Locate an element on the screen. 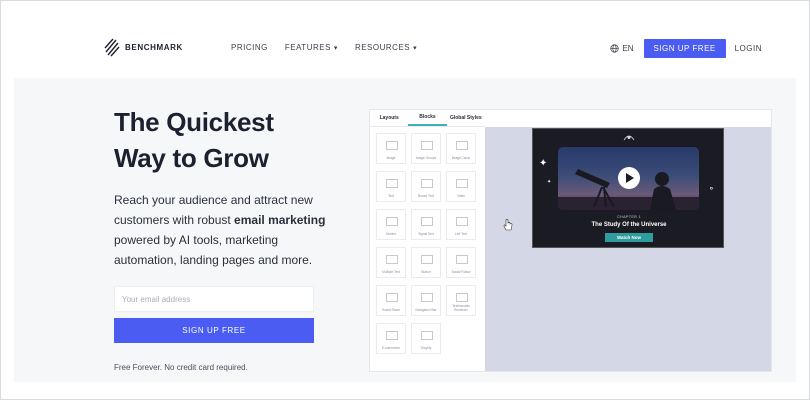 This screenshot has height=400, width=810. block-label: Shopify is located at coordinates (426, 348).